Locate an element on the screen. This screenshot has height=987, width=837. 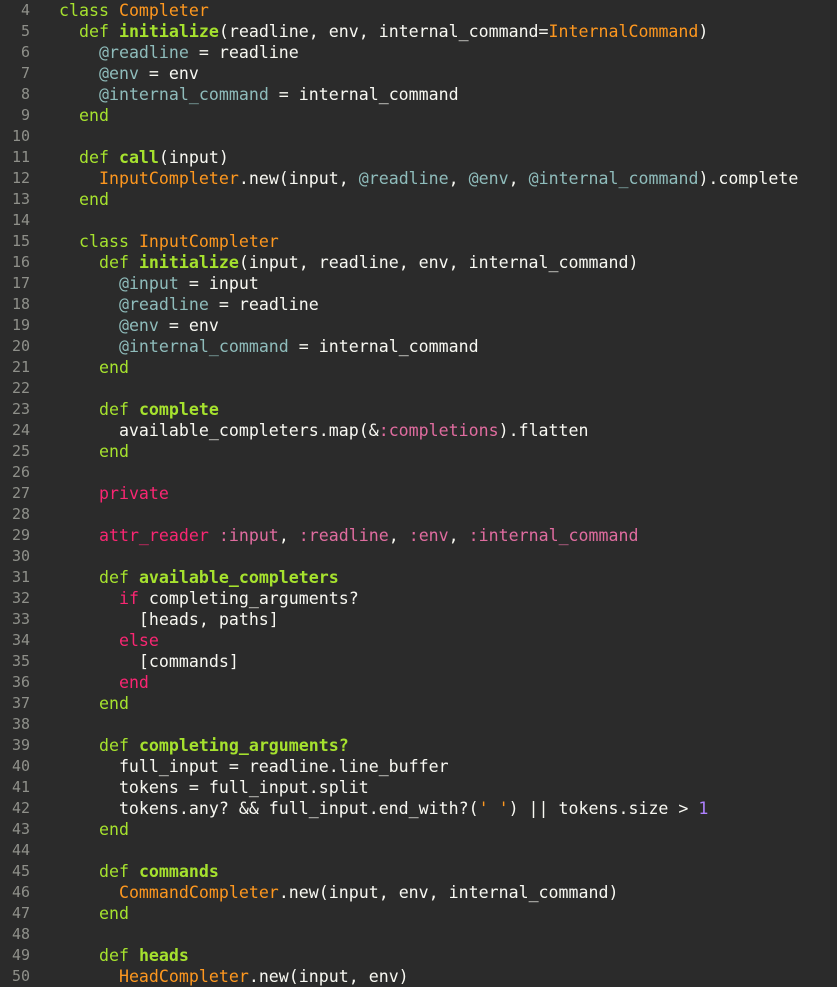
line-code: full_input = readline.line_buffer is located at coordinates (239, 766).